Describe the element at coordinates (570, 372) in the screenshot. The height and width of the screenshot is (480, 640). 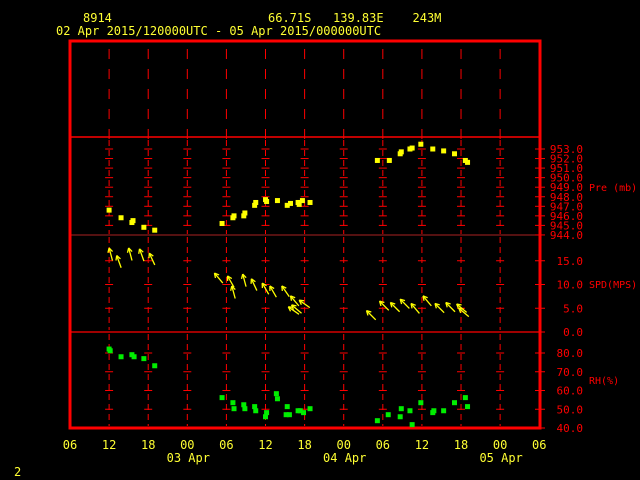
I see `y-tick-label: 70.0` at that location.